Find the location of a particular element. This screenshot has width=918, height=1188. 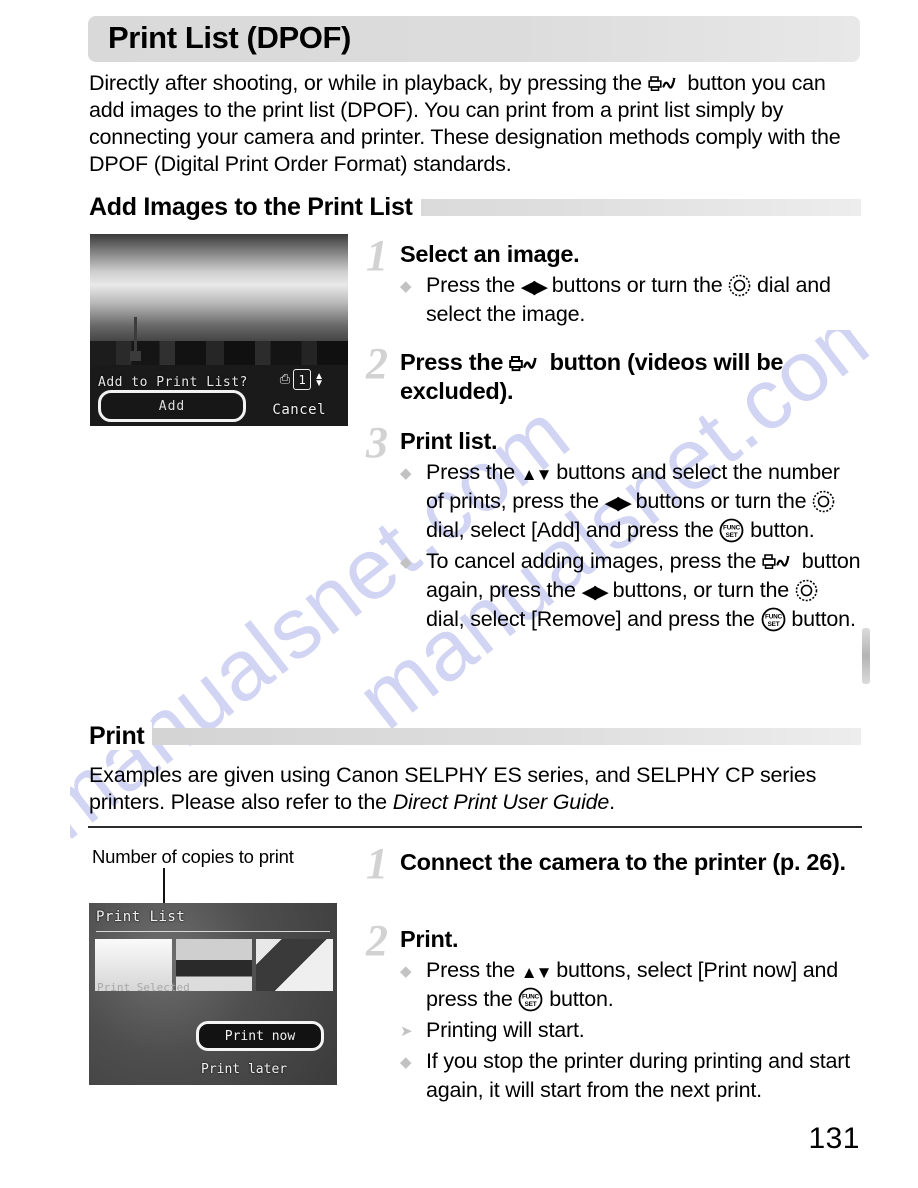

lcd-button-add: Add is located at coordinates (172, 406).